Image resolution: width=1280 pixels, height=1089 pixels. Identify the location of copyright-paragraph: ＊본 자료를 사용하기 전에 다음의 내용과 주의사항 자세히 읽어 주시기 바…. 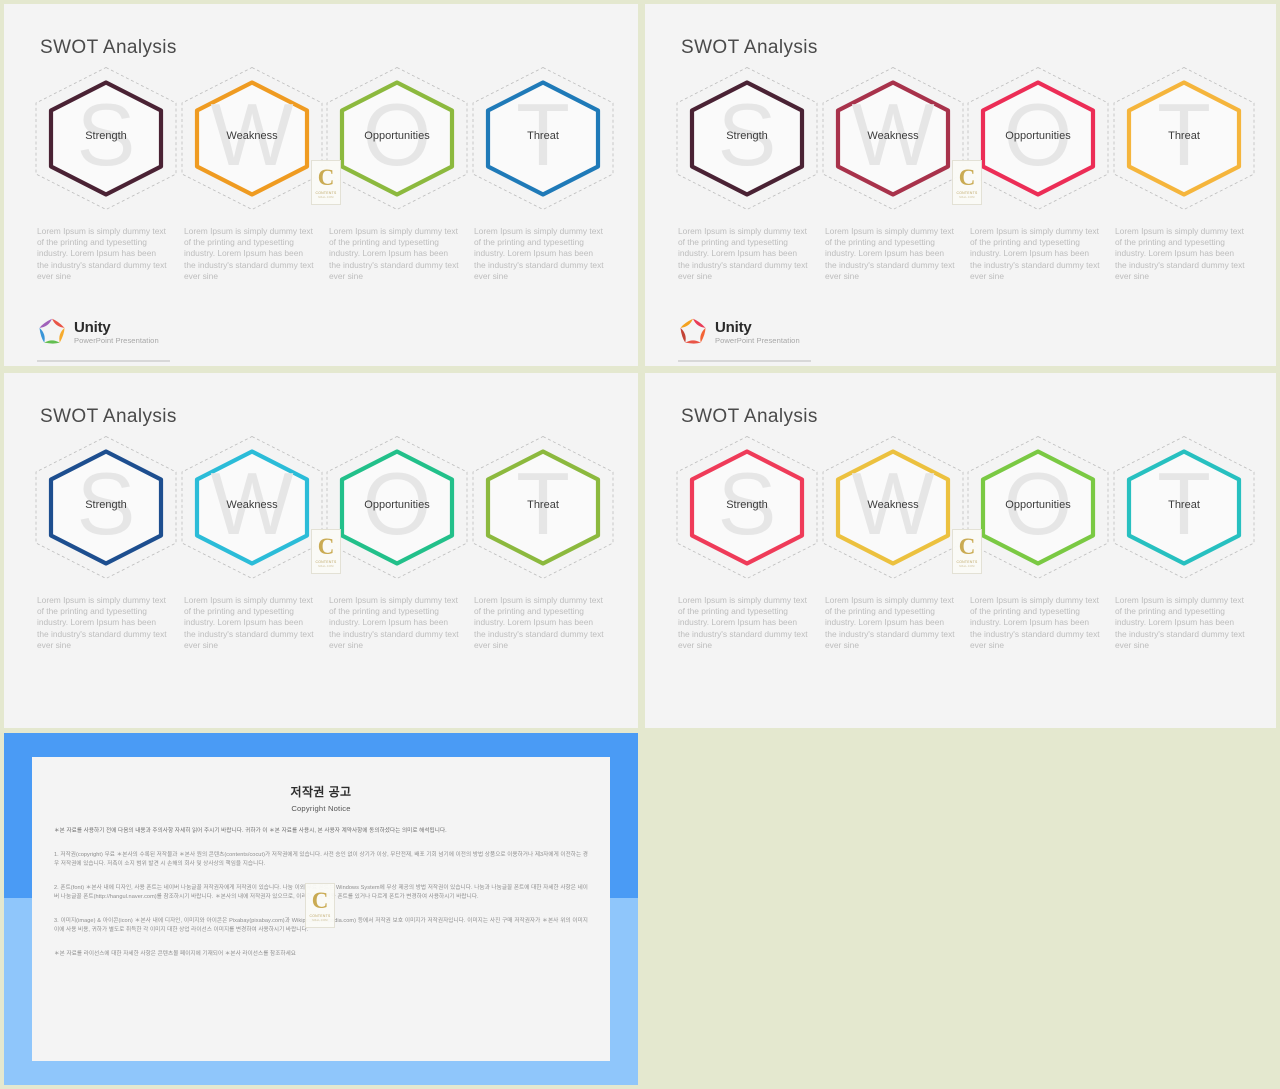
(250, 831).